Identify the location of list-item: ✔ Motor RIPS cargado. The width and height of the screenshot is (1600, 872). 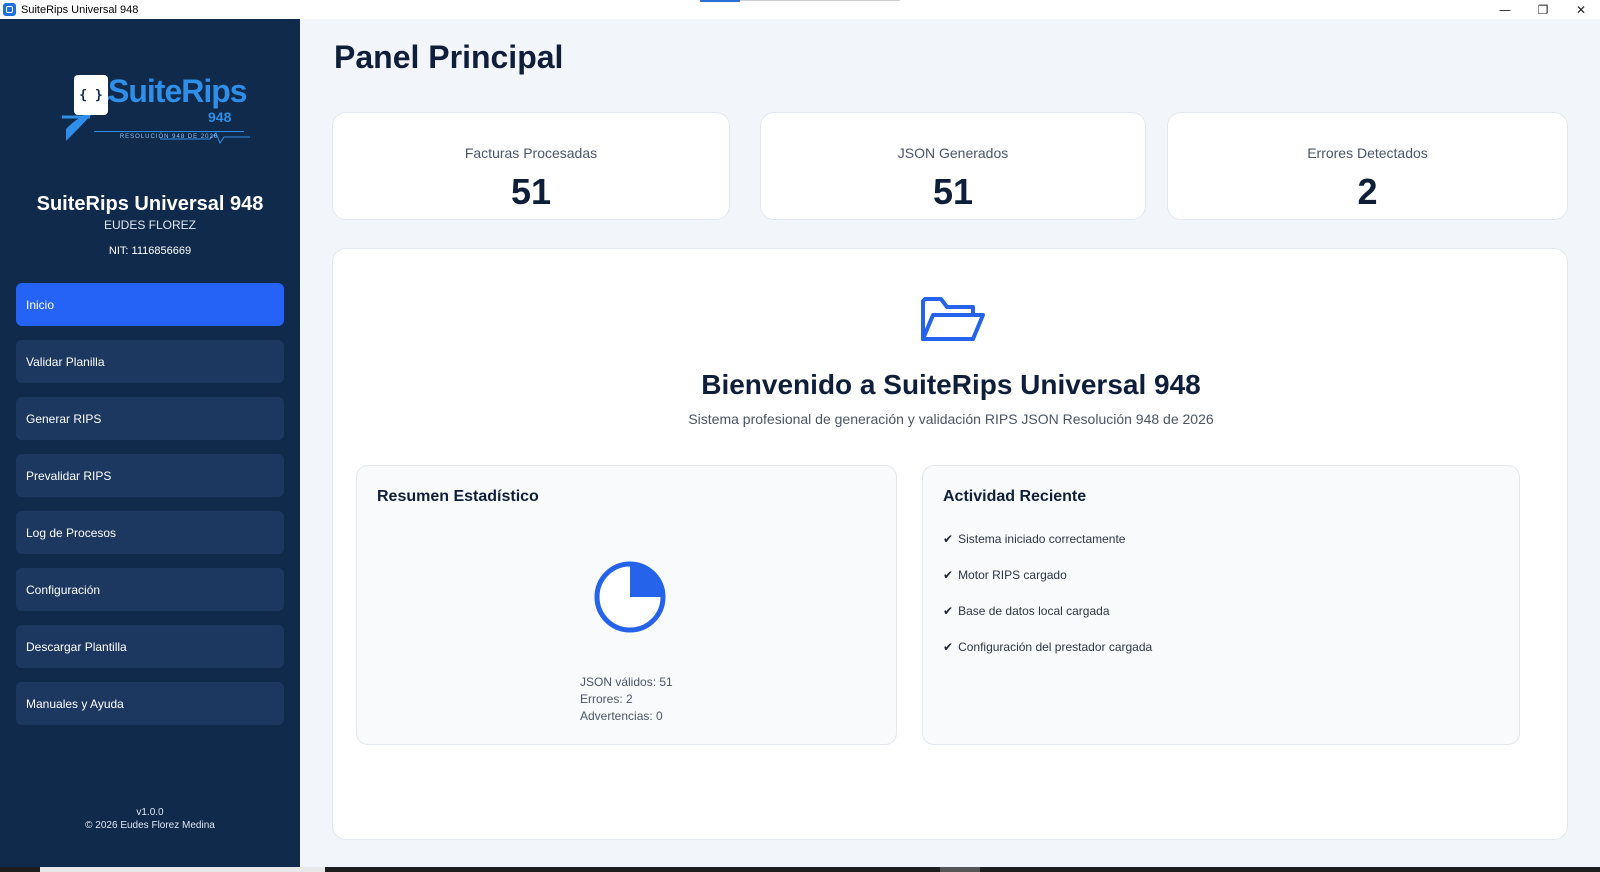
(1047, 586).